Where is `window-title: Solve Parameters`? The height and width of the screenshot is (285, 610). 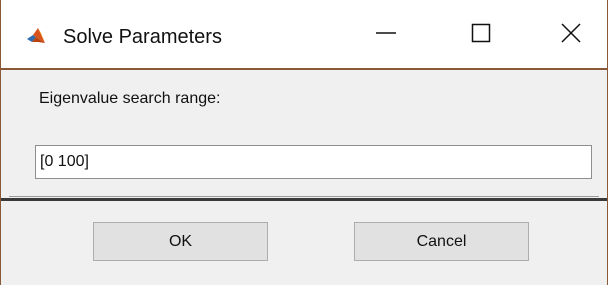
window-title: Solve Parameters is located at coordinates (142, 37).